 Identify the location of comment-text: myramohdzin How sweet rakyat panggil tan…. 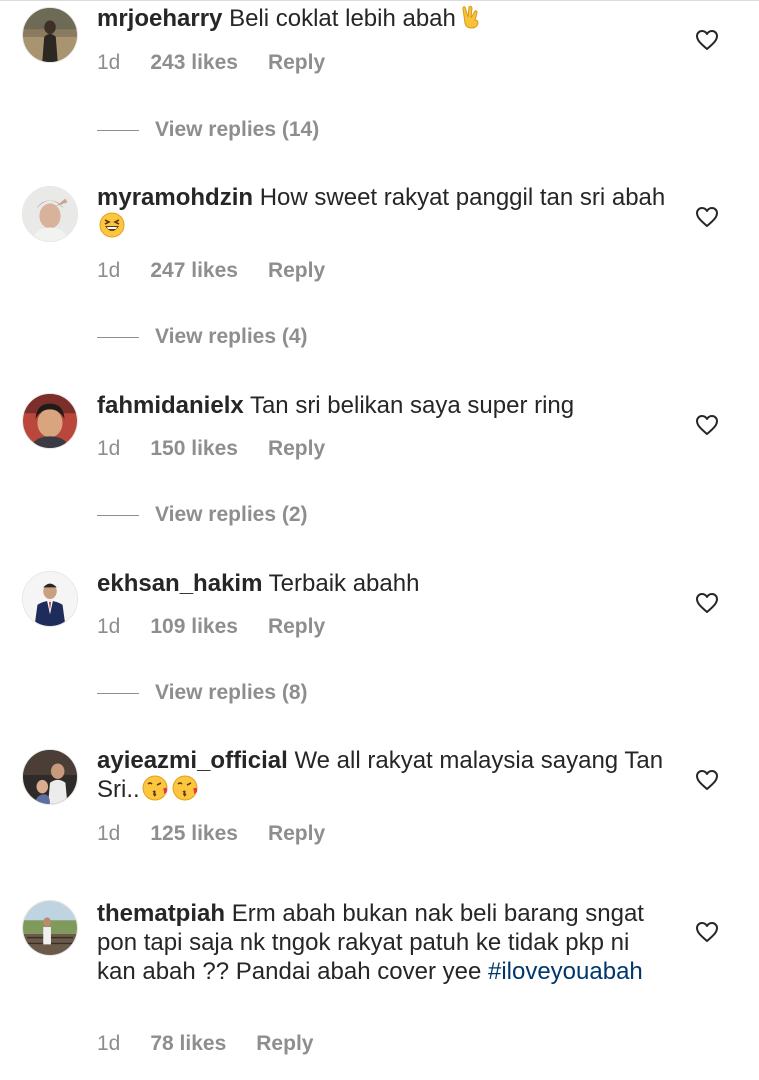
(382, 214).